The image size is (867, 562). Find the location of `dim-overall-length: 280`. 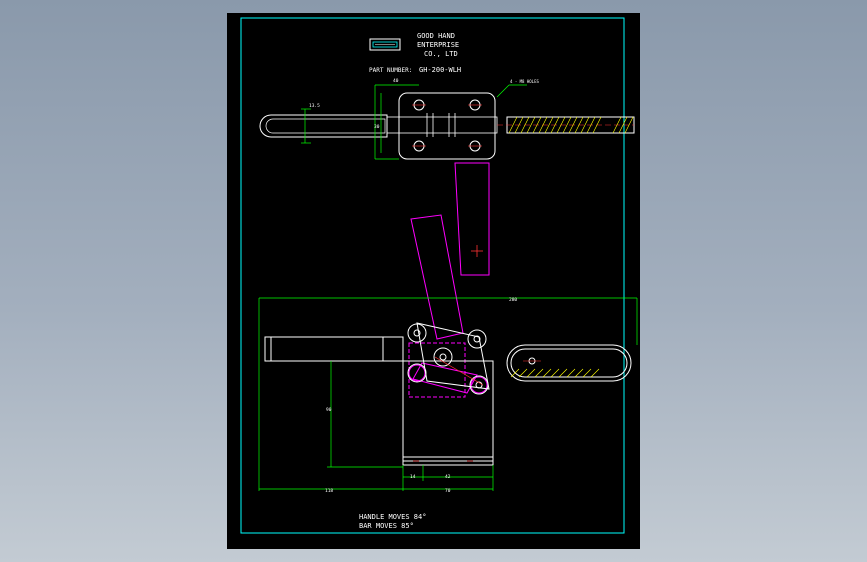

dim-overall-length: 280 is located at coordinates (513, 300).